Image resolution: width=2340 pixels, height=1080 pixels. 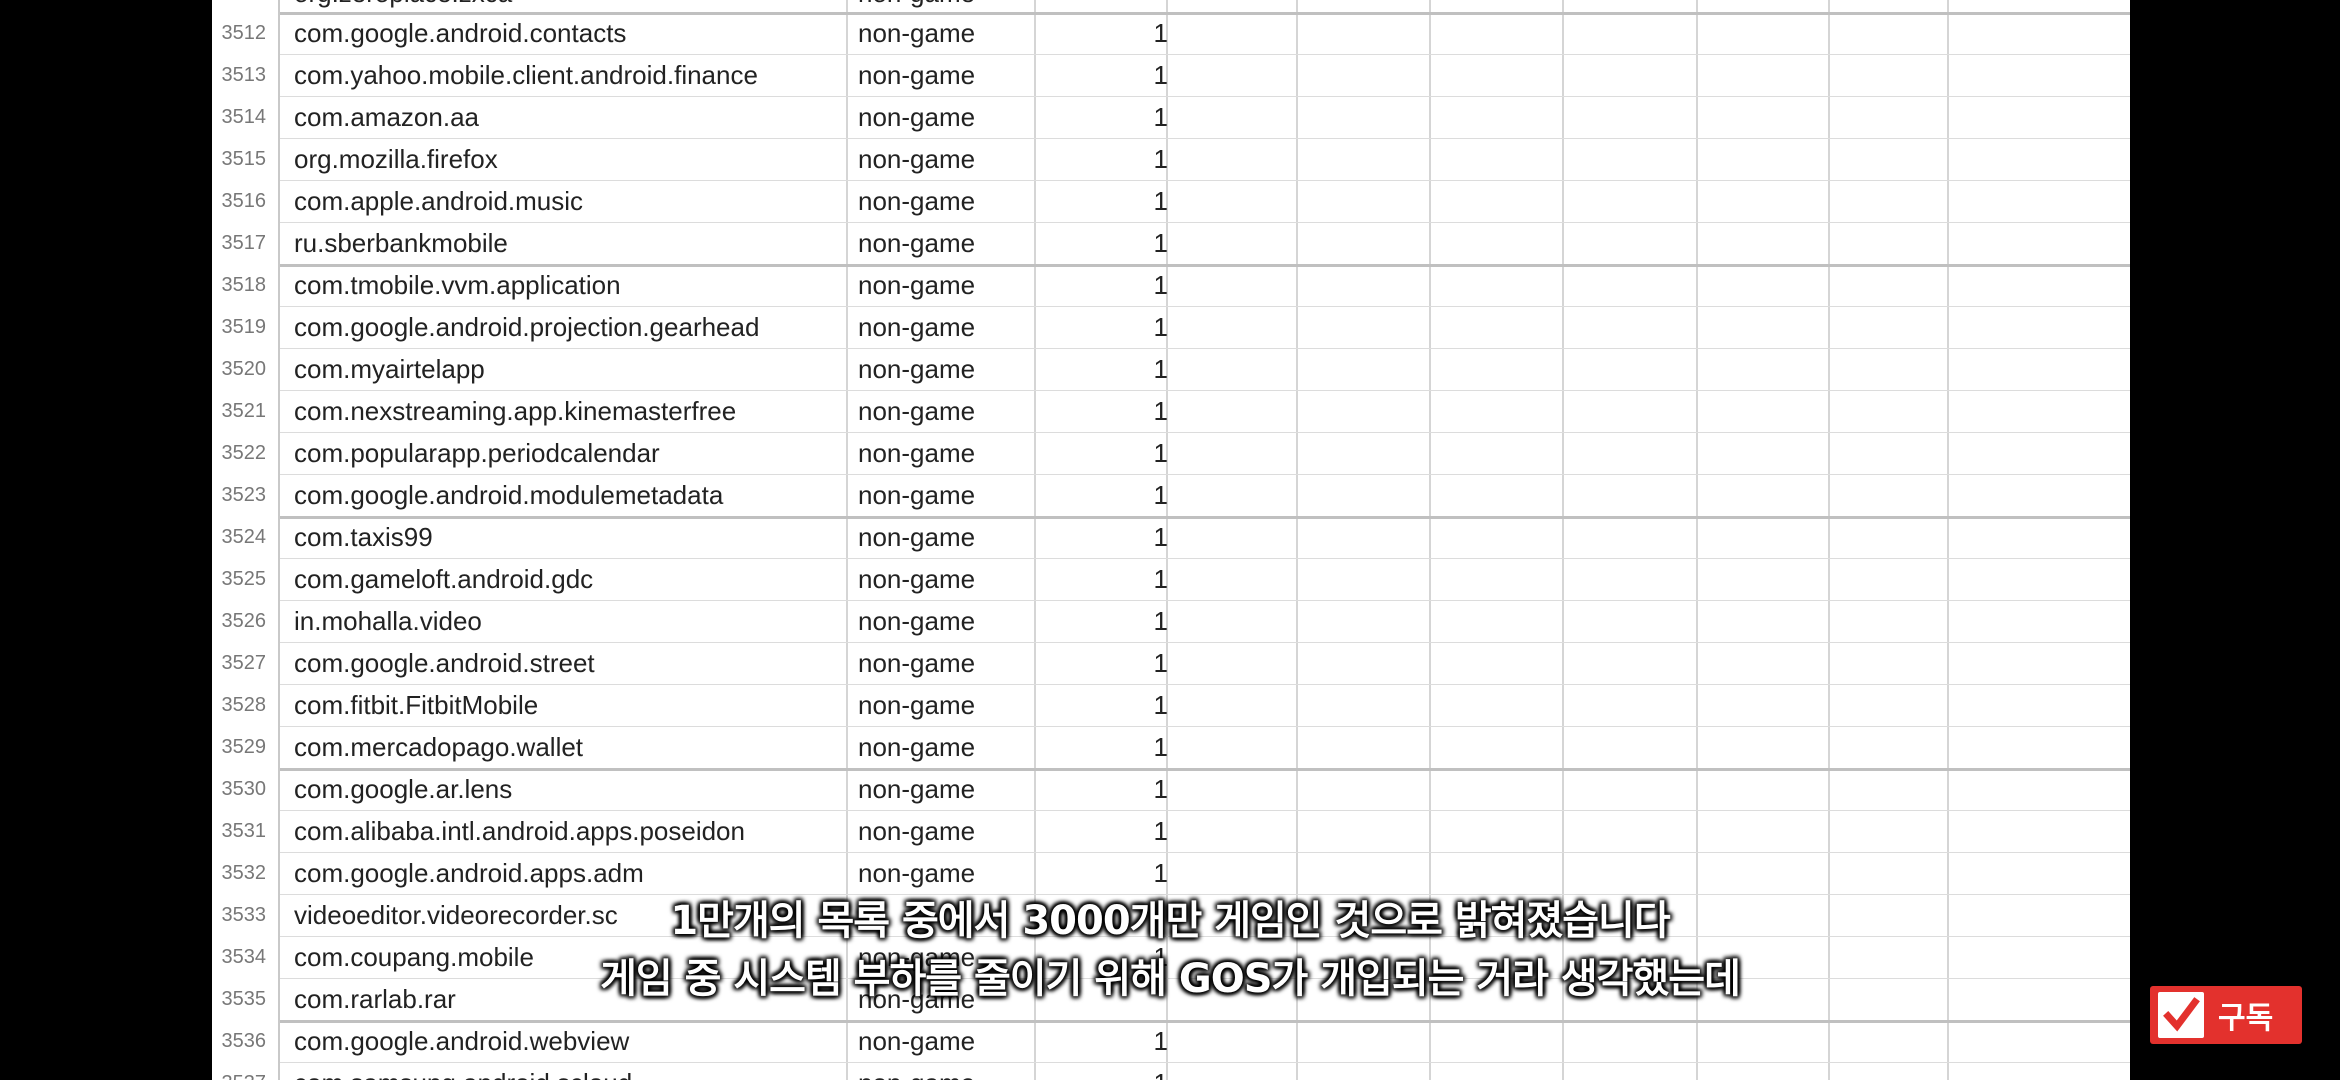 What do you see at coordinates (573, 957) in the screenshot?
I see `package-cell: com.coupang.mobile` at bounding box center [573, 957].